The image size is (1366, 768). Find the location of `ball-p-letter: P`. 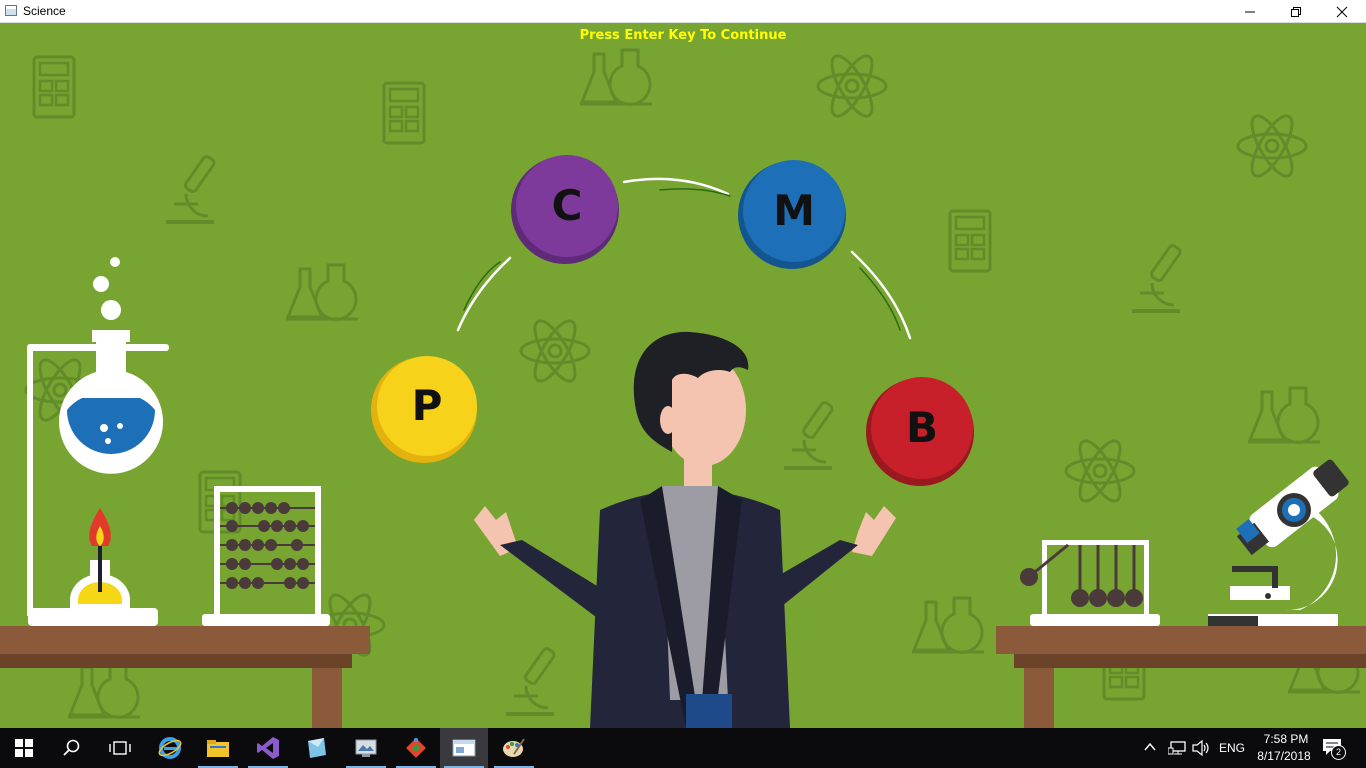

ball-p-letter: P is located at coordinates (427, 405).